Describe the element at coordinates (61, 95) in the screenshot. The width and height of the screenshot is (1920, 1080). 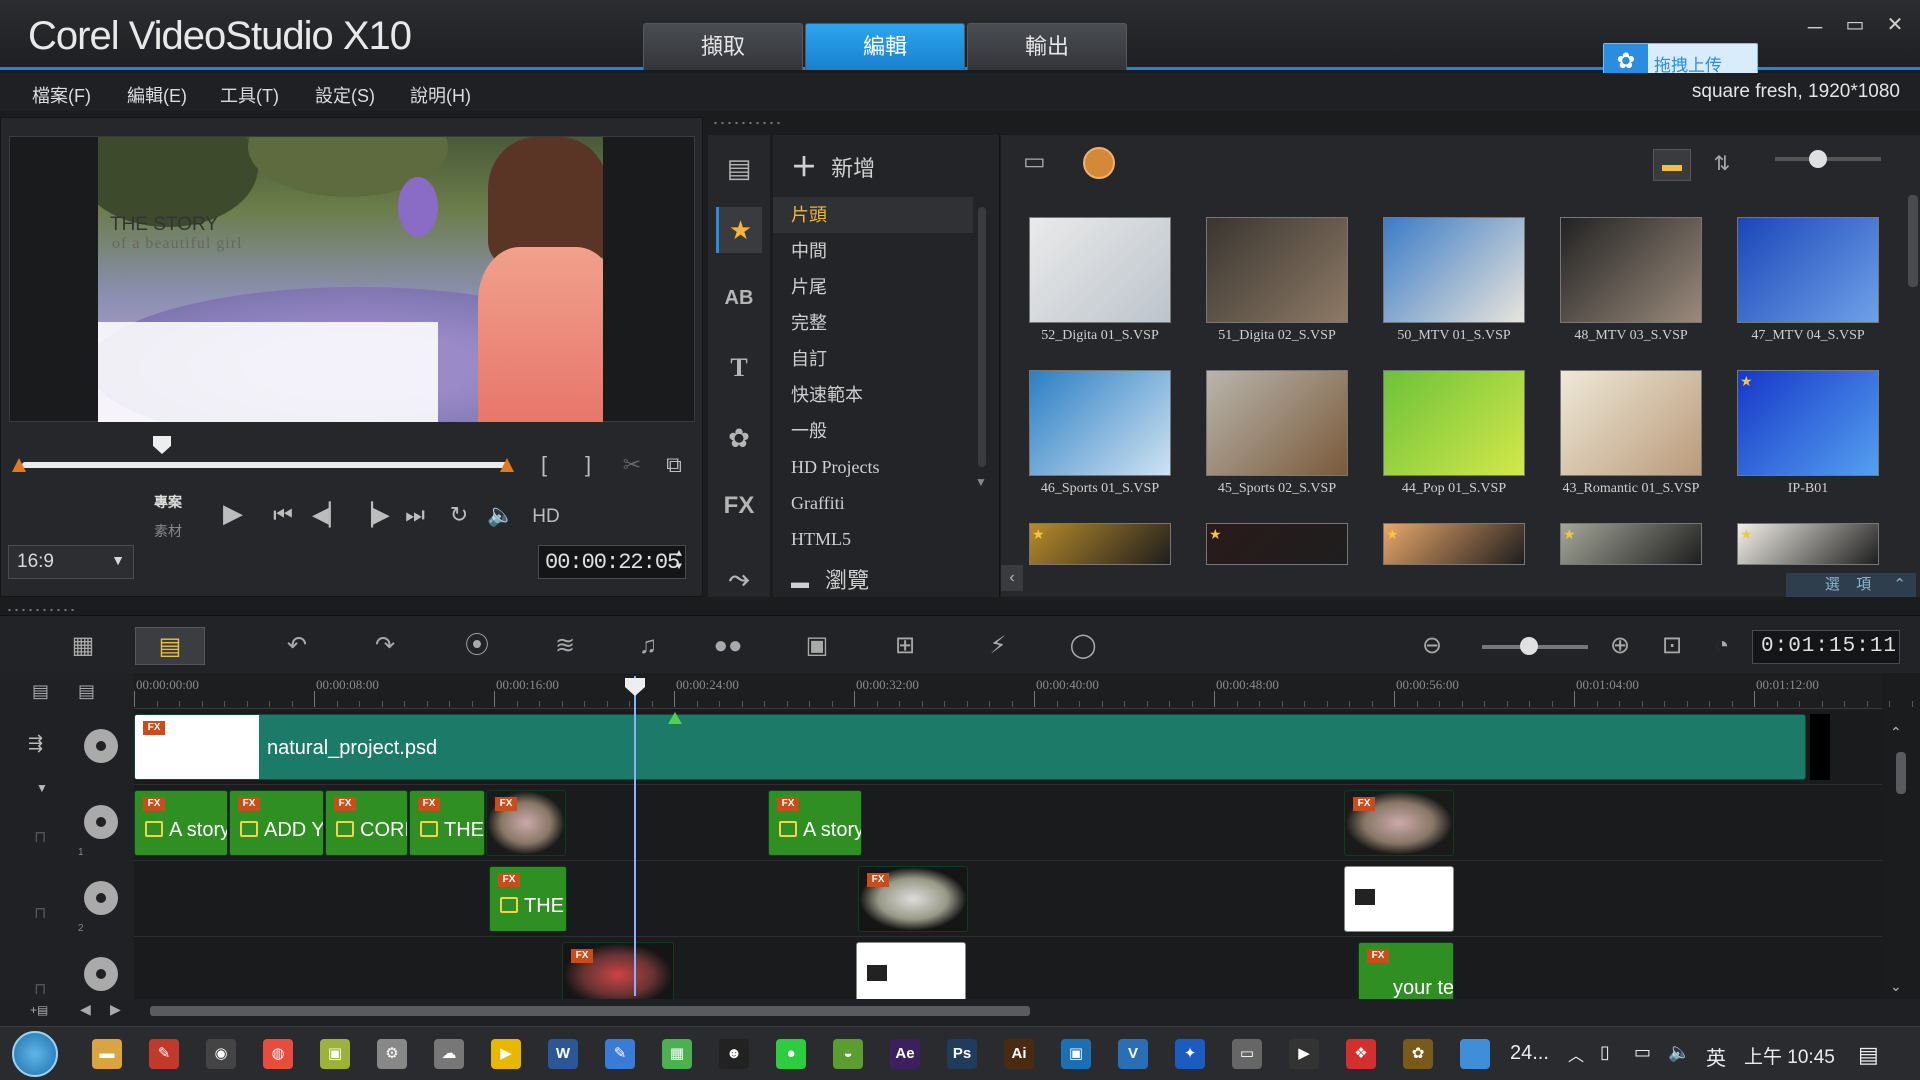
I see `menu-file: 檔案(F)` at that location.